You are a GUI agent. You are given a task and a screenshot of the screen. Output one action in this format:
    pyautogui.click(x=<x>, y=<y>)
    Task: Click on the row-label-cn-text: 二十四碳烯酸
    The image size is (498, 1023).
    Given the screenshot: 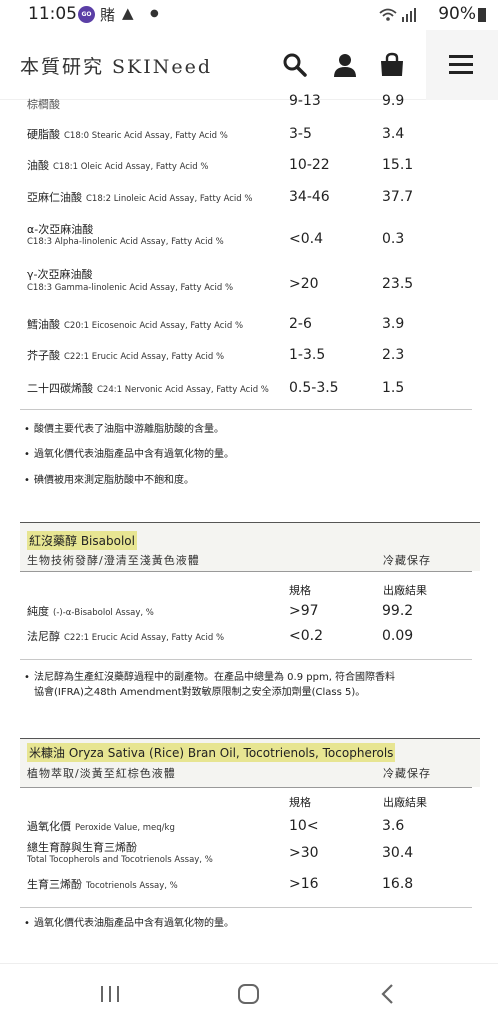 What is the action you would take?
    pyautogui.click(x=60, y=388)
    